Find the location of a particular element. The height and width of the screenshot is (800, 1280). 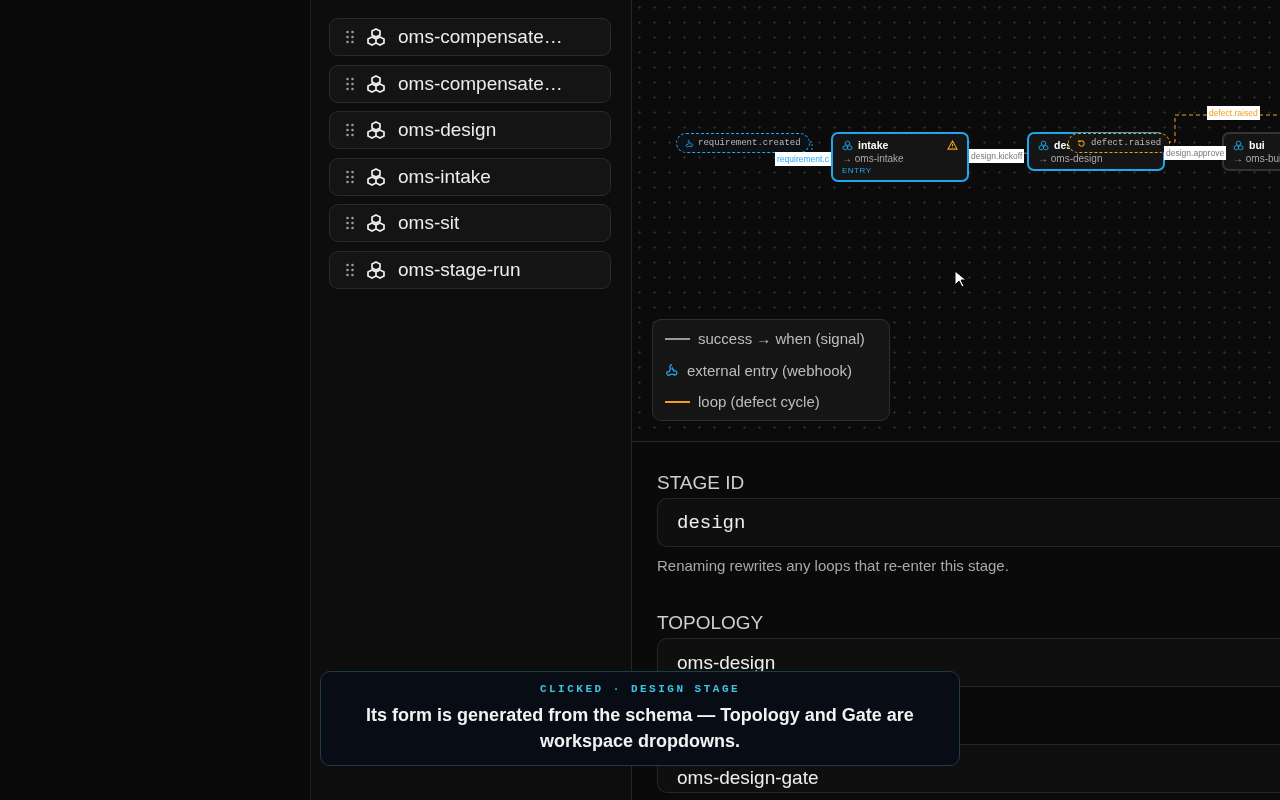

legend-label: success → when (signal) is located at coordinates (781, 338).